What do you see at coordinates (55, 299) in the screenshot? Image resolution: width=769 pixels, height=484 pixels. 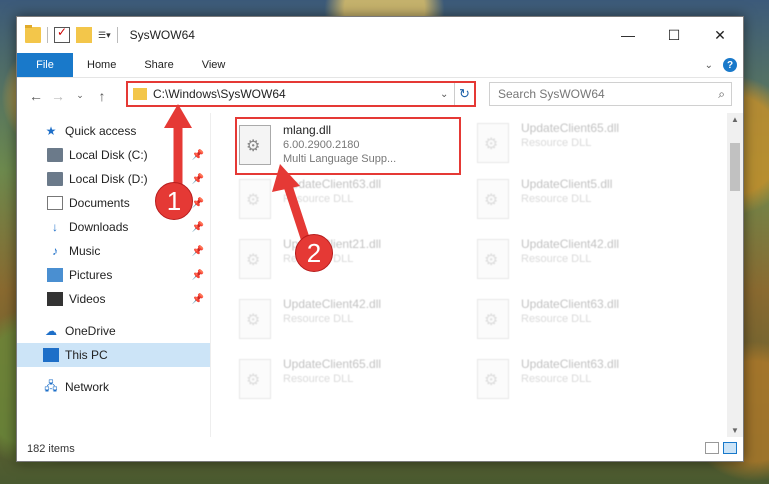 I see `videos-icon` at bounding box center [55, 299].